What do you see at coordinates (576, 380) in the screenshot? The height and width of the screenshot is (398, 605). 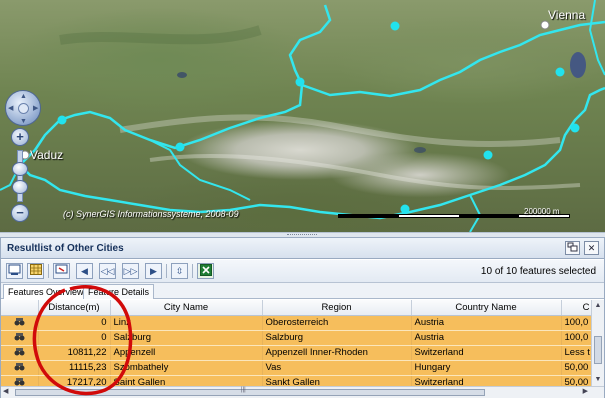 I see `cell-c: 50,00` at bounding box center [576, 380].